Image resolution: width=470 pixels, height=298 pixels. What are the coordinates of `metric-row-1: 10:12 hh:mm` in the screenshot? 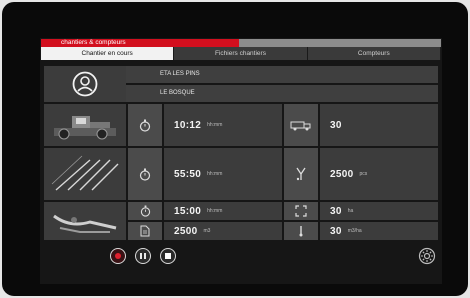 It's located at (223, 125).